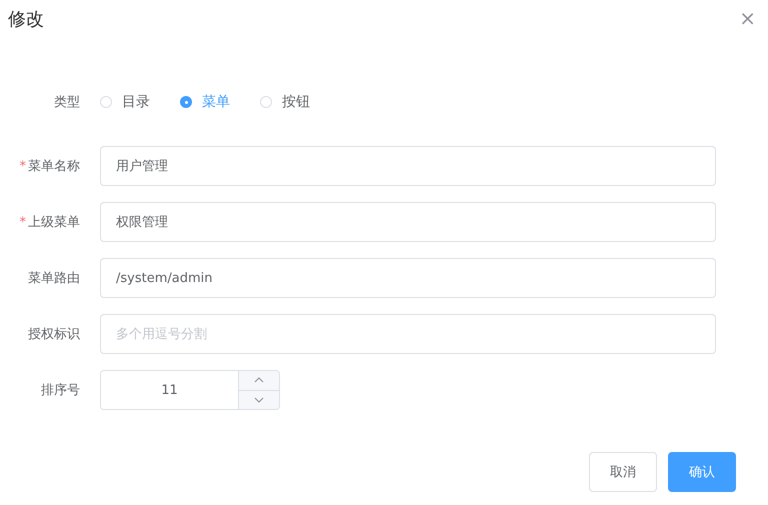 The image size is (768, 505). What do you see at coordinates (125, 102) in the screenshot?
I see `radio-option: 目录` at bounding box center [125, 102].